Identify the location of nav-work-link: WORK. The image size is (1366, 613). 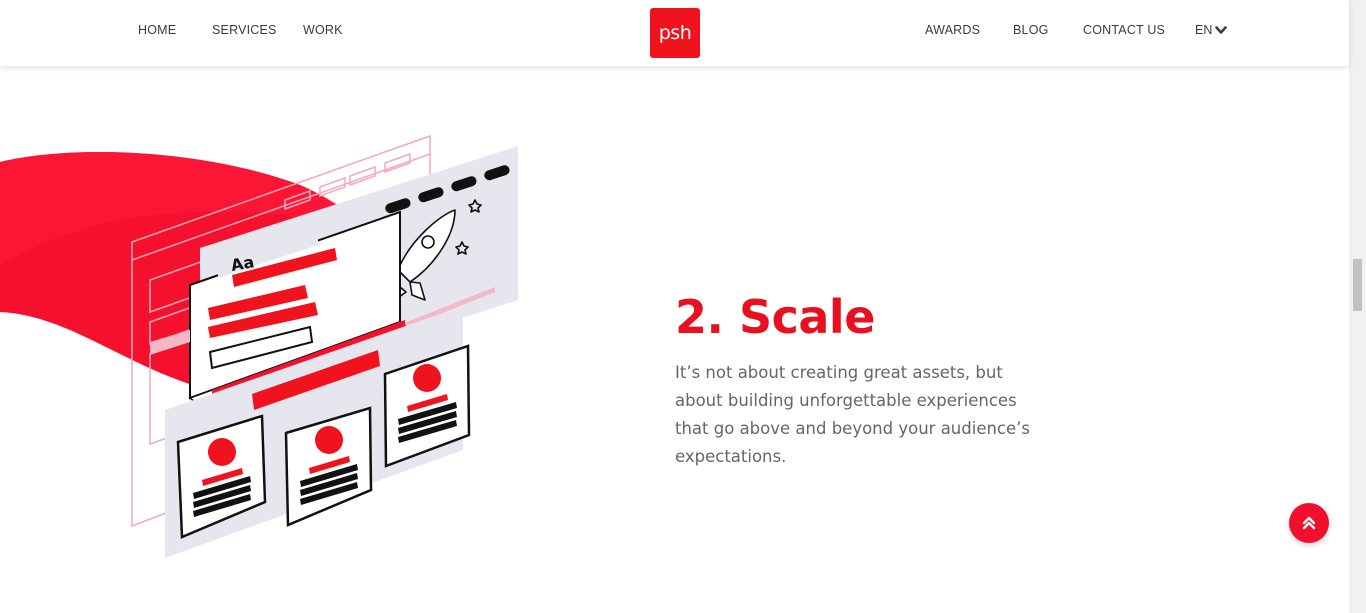
(323, 30).